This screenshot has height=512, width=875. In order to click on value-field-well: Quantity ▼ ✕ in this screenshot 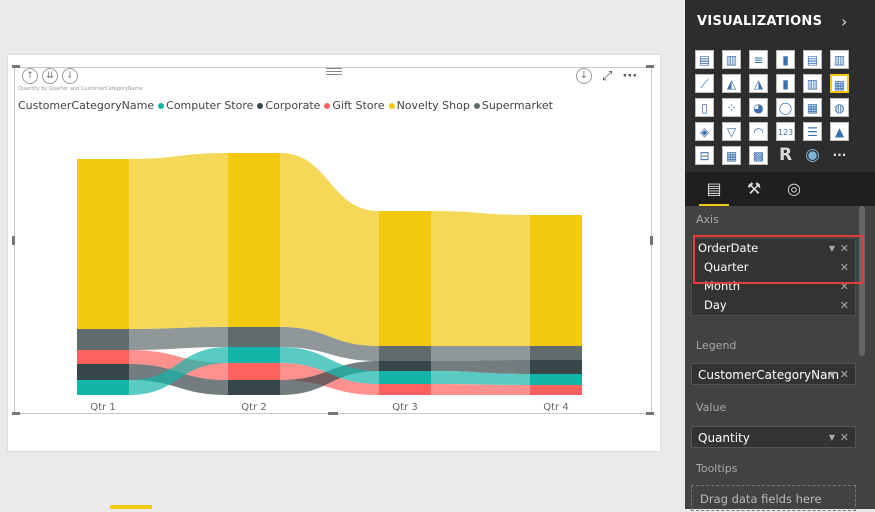, I will do `click(773, 437)`.